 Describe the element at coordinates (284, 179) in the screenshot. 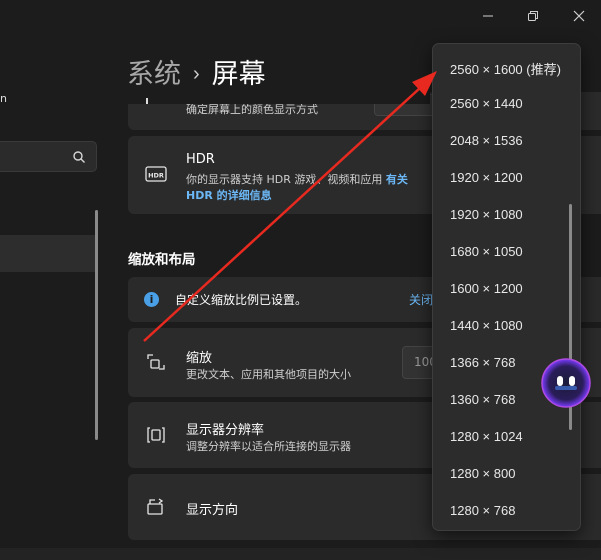

I see `hdr-subtitle-text: 你的显示器支持 HDR 游戏、视频和应用` at that location.